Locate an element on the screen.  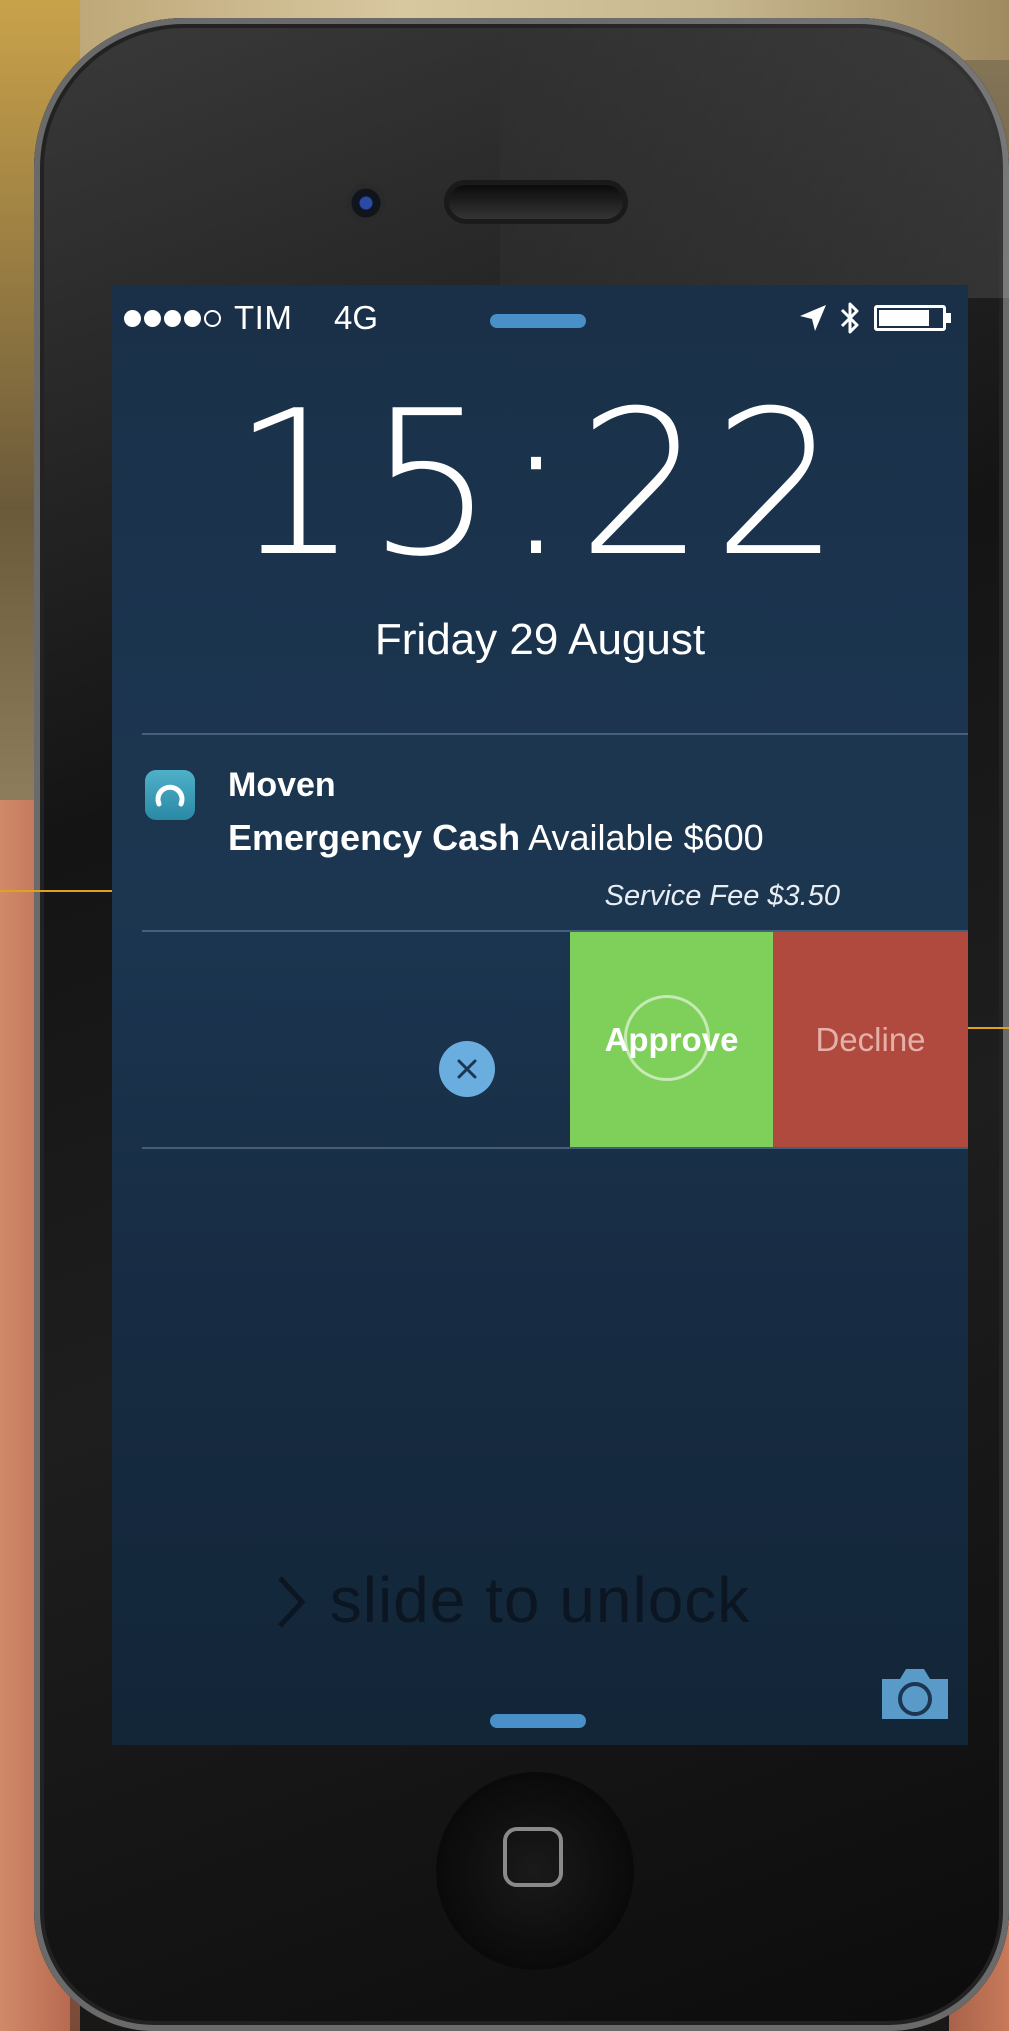
lock-date: Friday 29 August is located at coordinates (540, 639).